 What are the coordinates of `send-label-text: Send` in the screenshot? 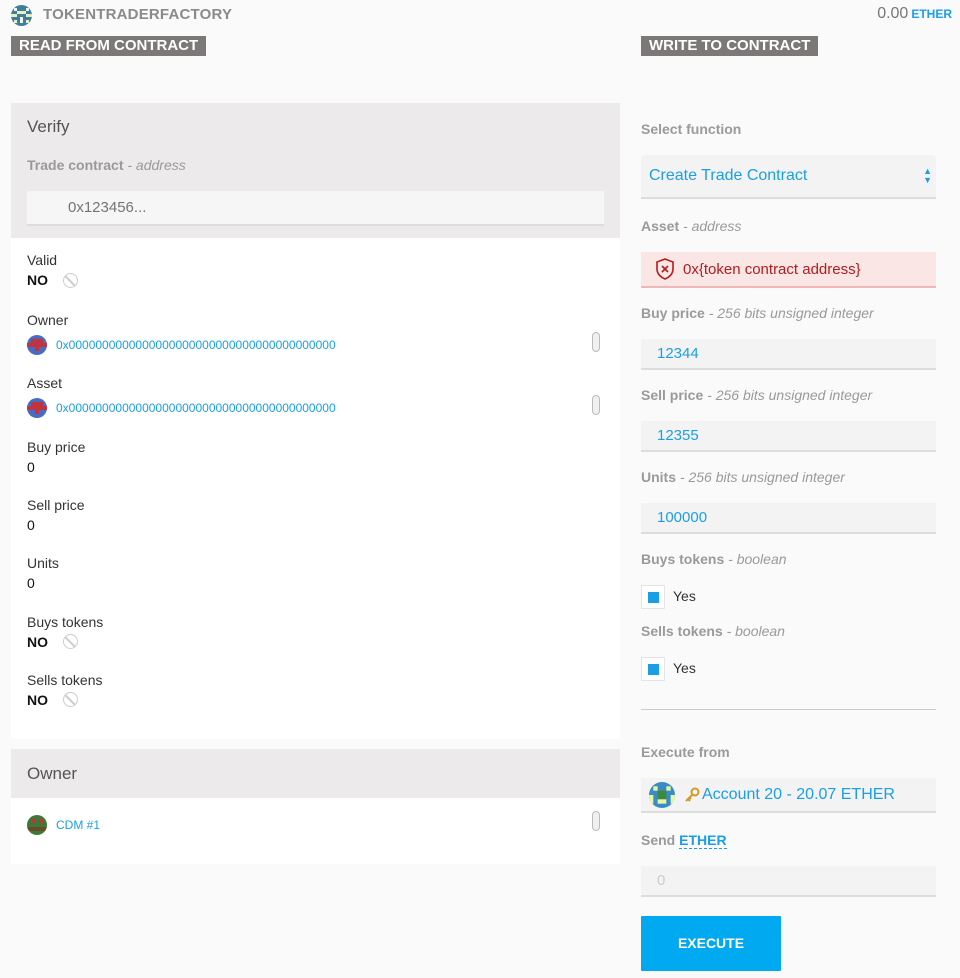 It's located at (658, 840).